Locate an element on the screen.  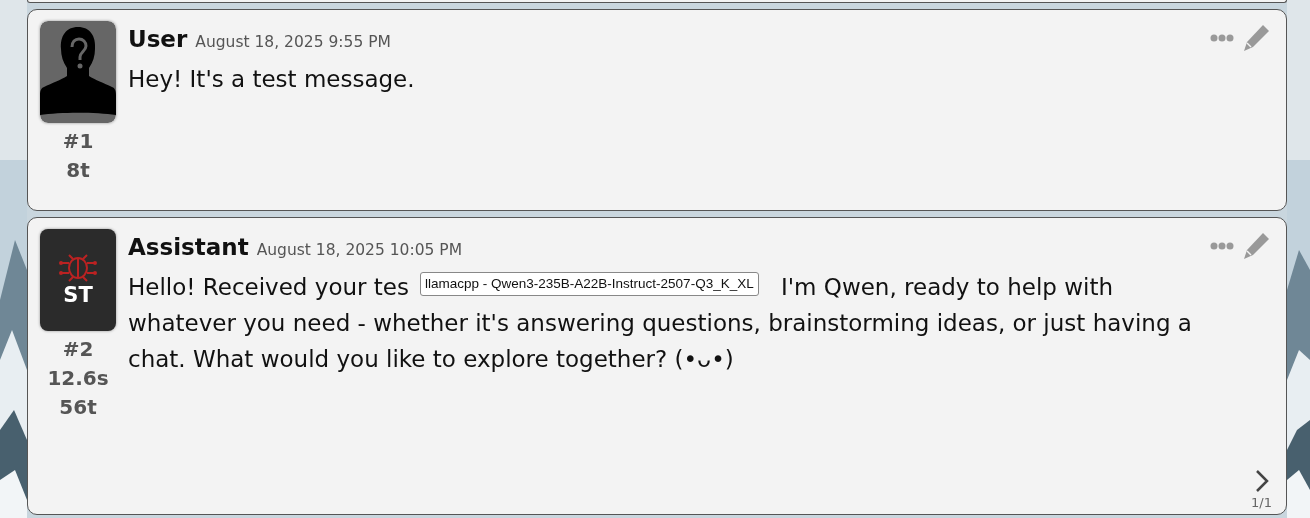
circuit-brain-icon is located at coordinates (78, 268).